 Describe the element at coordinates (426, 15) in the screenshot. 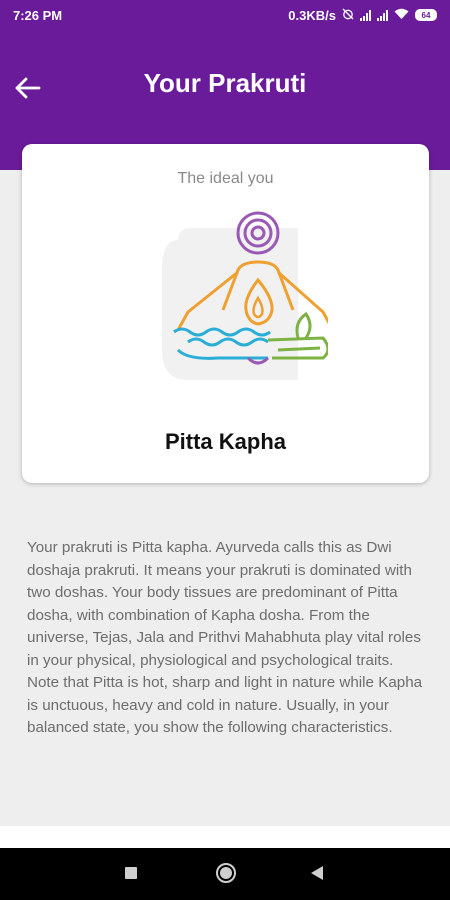

I see `battery-icon: 64` at that location.